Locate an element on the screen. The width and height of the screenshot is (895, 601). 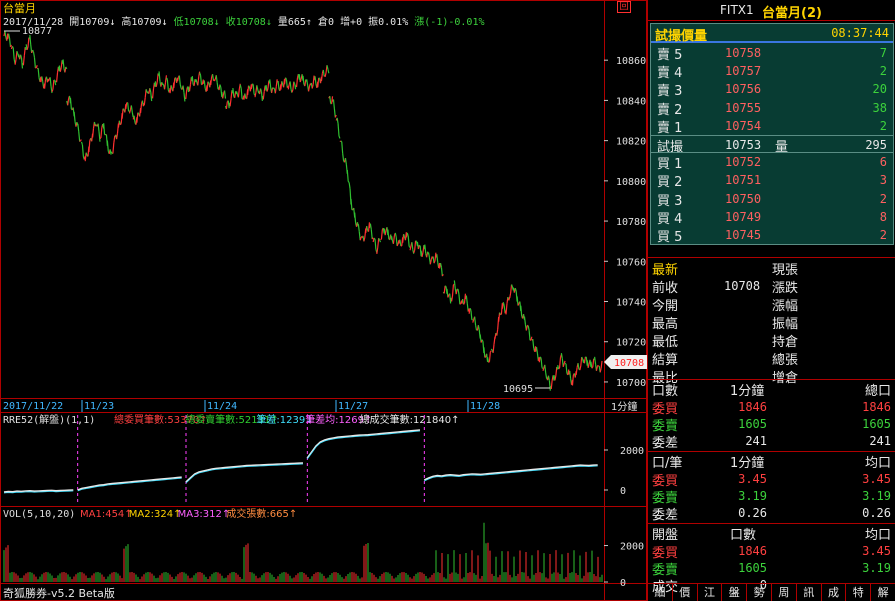
order-book-row: 賣 3 10756 20 is located at coordinates (772, 89).